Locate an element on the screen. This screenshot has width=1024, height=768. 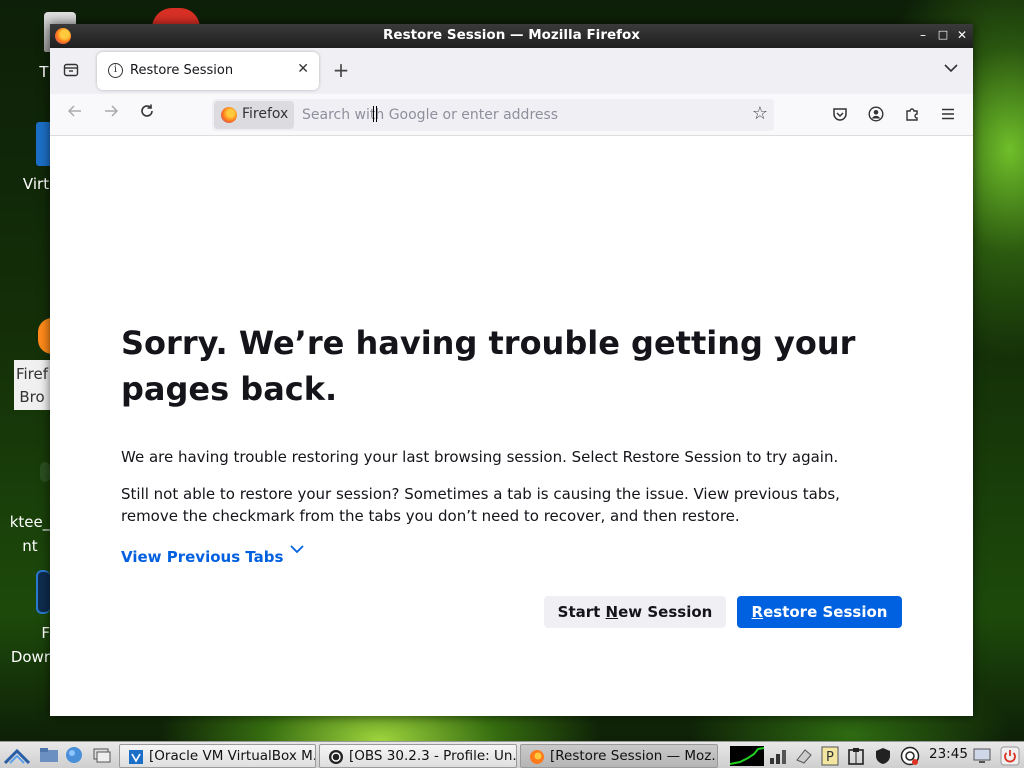
identity-box: Firefox is located at coordinates (254, 115).